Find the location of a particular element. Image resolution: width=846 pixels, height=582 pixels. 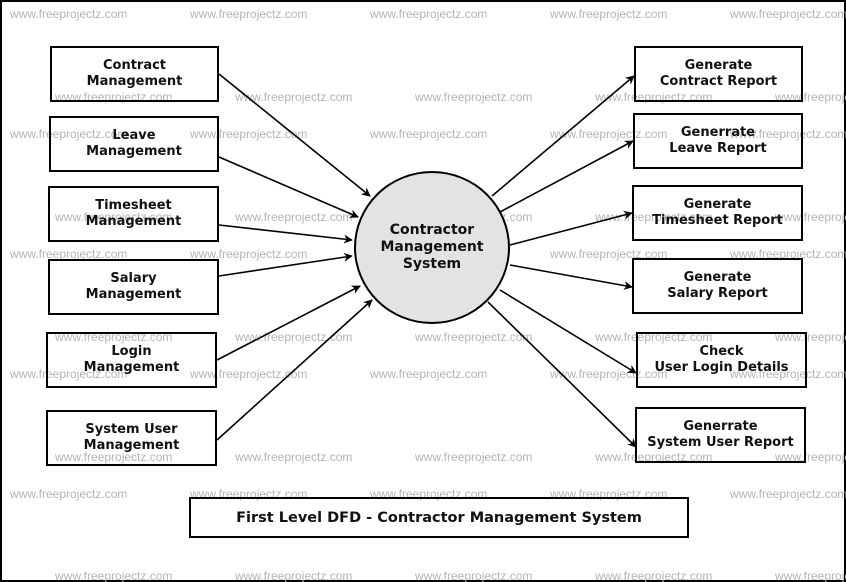

output-generate-timesheet-report: Generate Timesheet Report is located at coordinates (717, 213).